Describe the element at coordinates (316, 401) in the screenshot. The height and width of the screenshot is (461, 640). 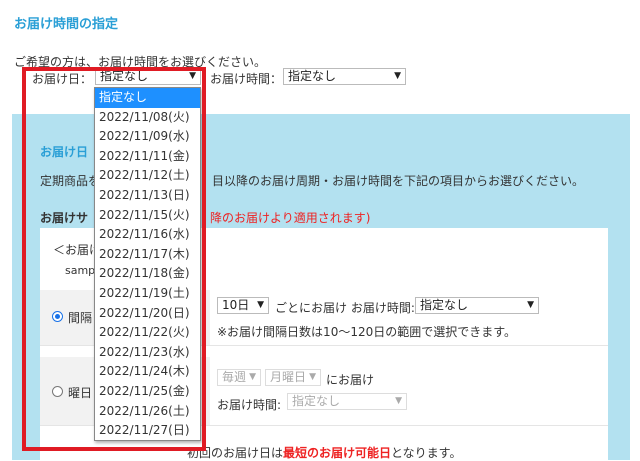
I see `weekday-time-value: 指定なし` at that location.